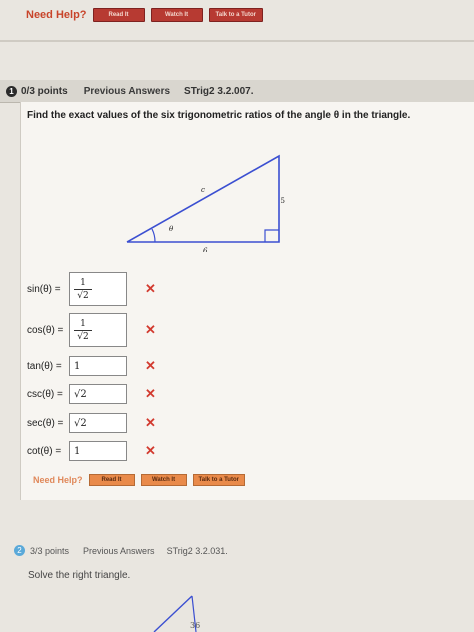 This screenshot has width=474, height=632. Describe the element at coordinates (11, 91) in the screenshot. I see `question-number-badge: 1` at that location.